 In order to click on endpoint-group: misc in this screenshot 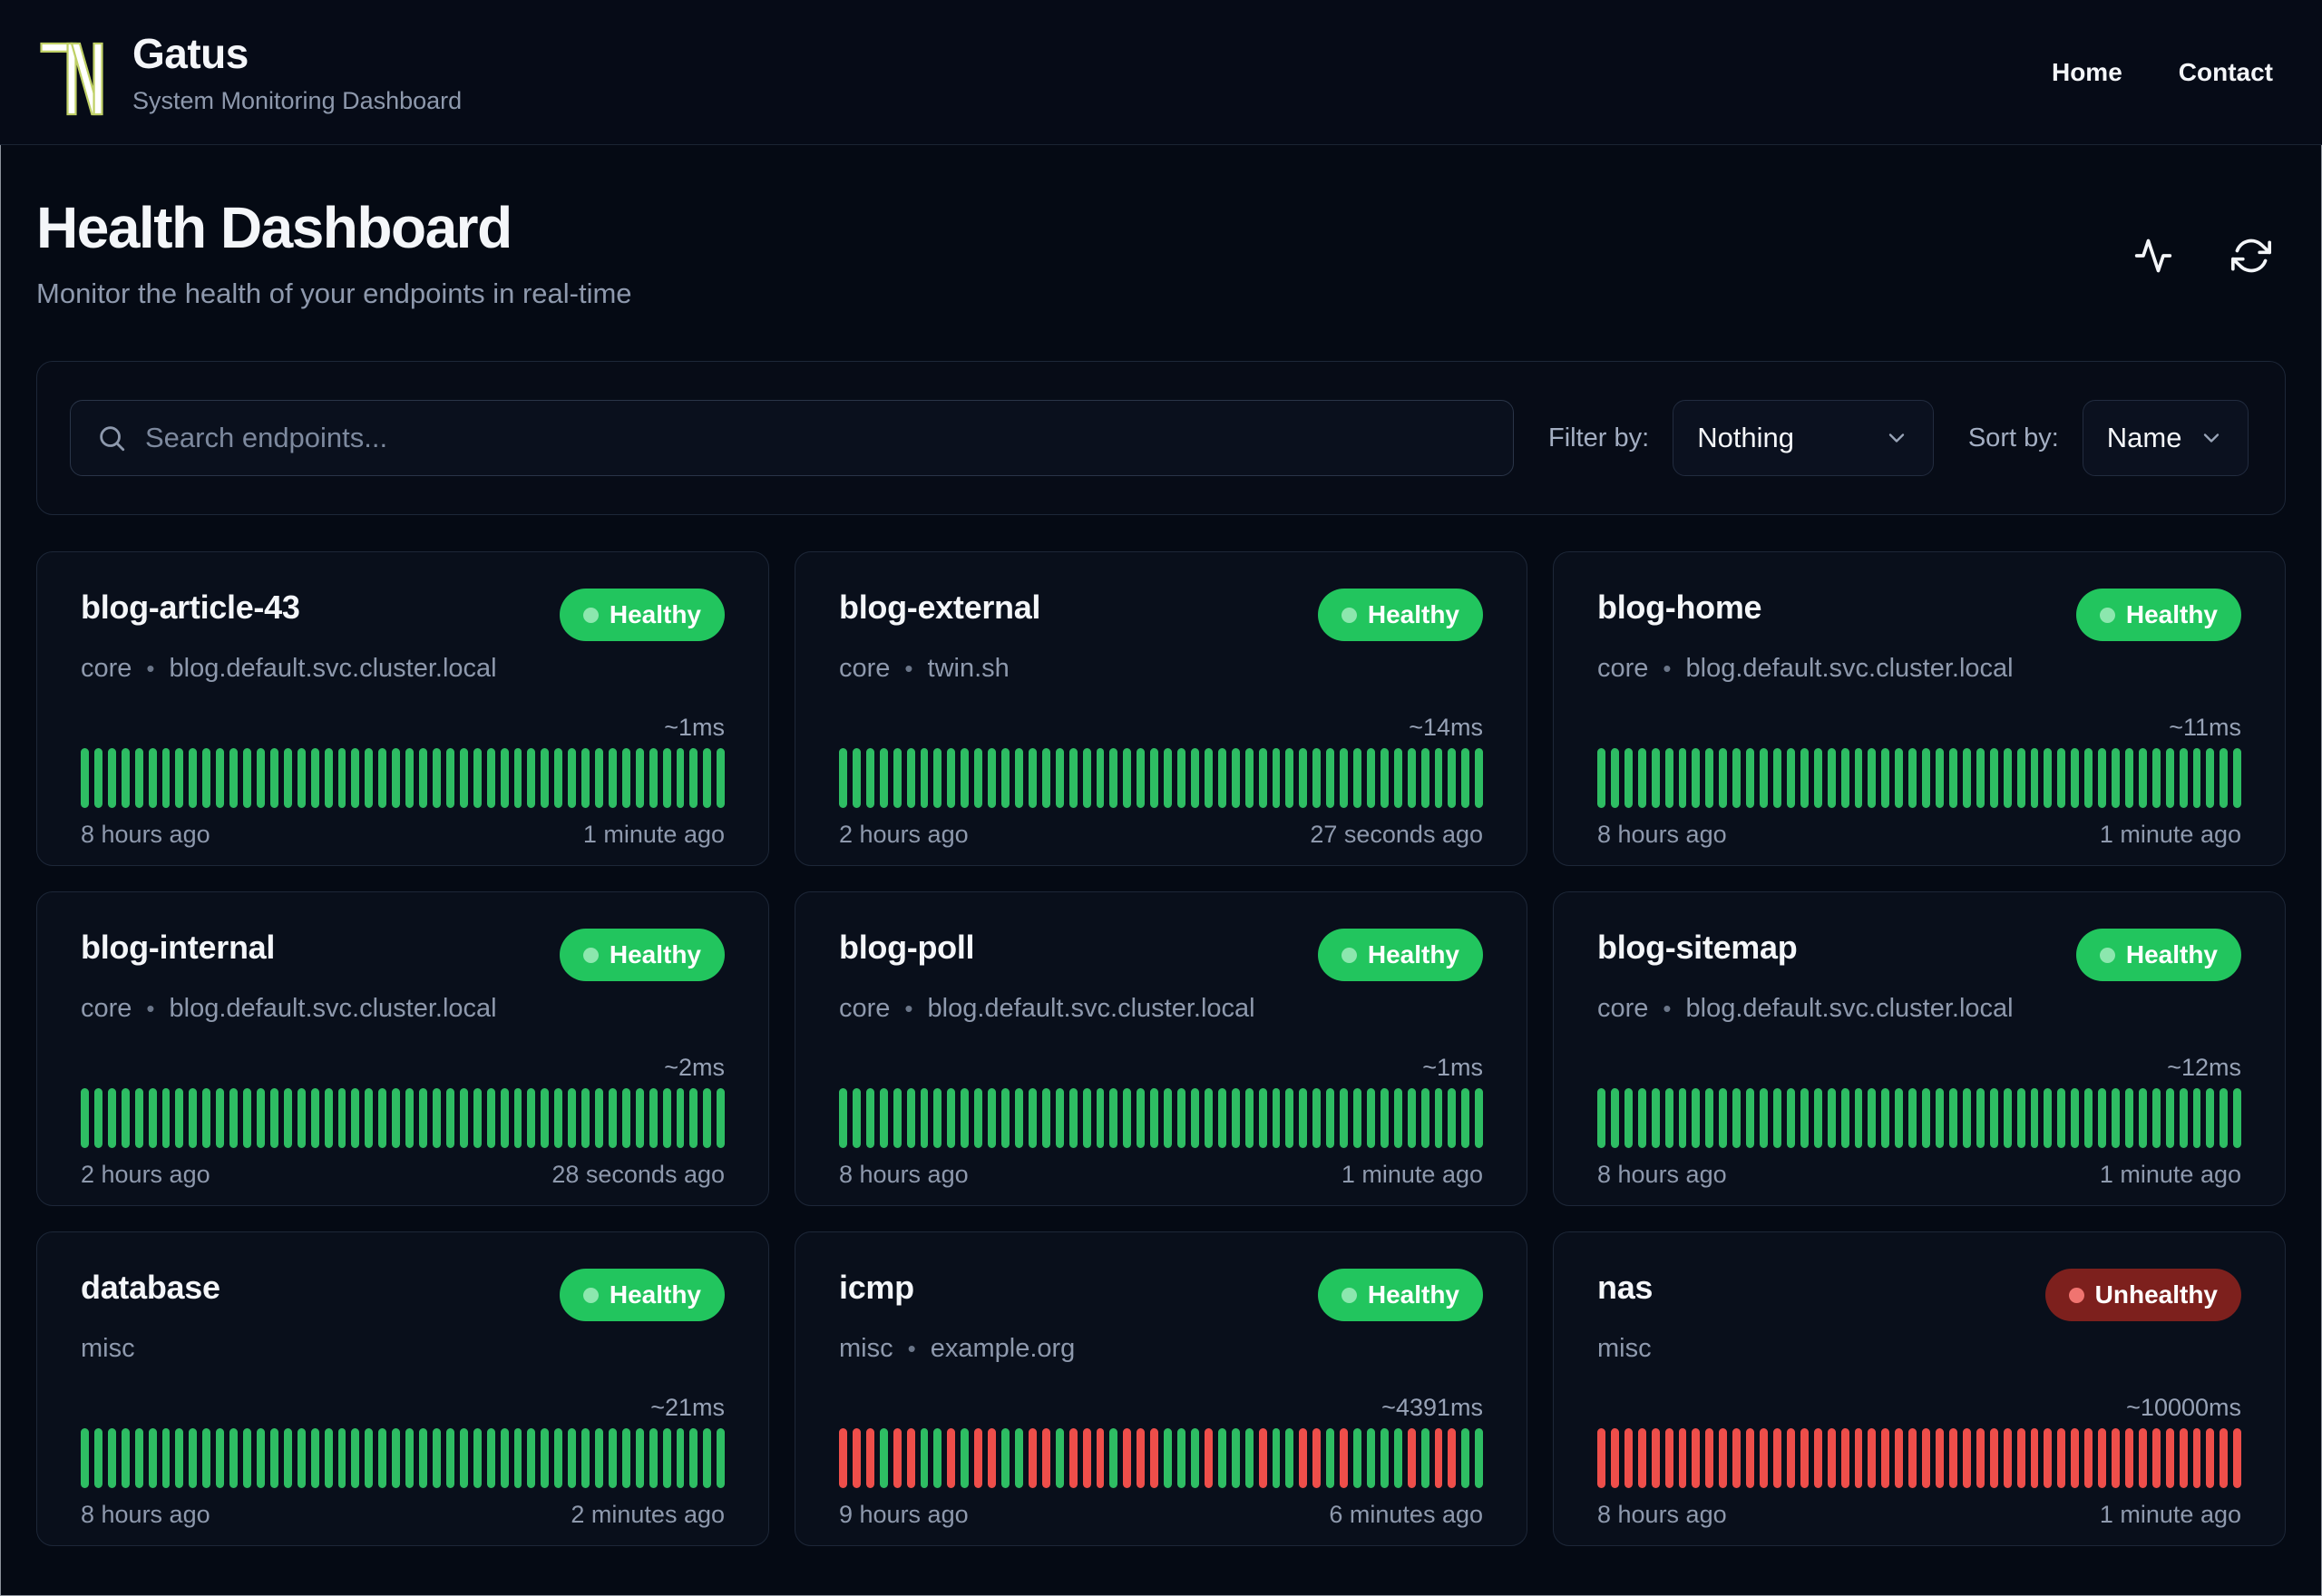, I will do `click(866, 1348)`.